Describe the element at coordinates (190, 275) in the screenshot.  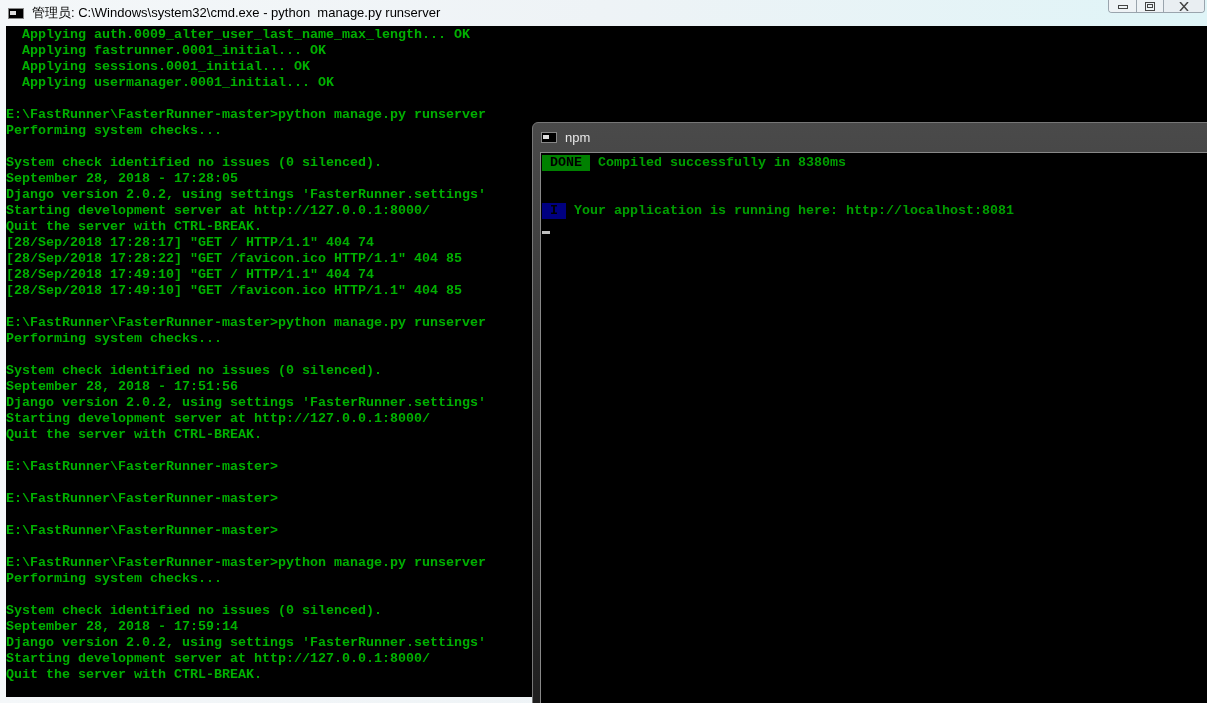
I see `console-line: [28/Sep/2018 17:49:10] "GET / HTTP/1.1" 404 74` at that location.